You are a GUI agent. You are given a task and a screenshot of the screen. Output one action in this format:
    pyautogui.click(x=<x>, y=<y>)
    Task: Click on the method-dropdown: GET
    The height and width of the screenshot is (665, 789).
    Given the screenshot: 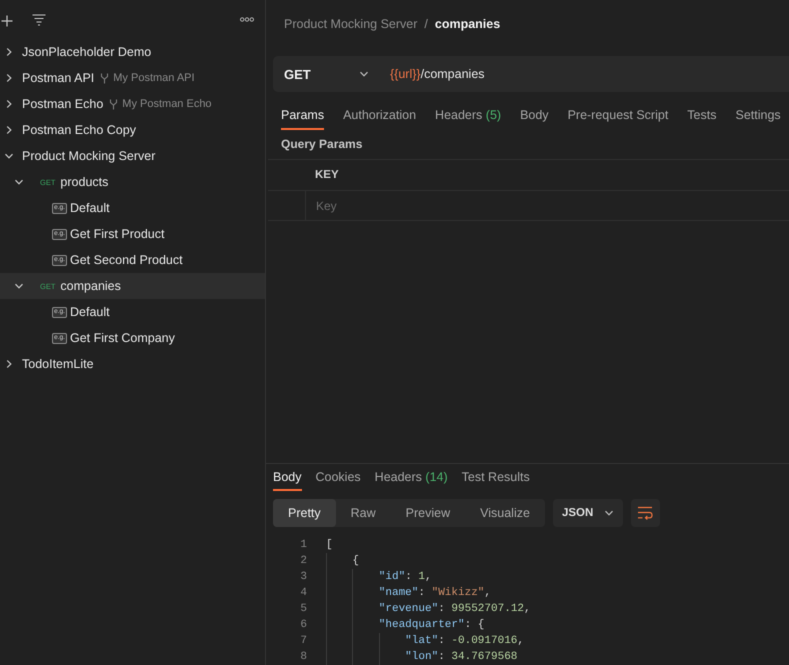 What is the action you would take?
    pyautogui.click(x=325, y=74)
    